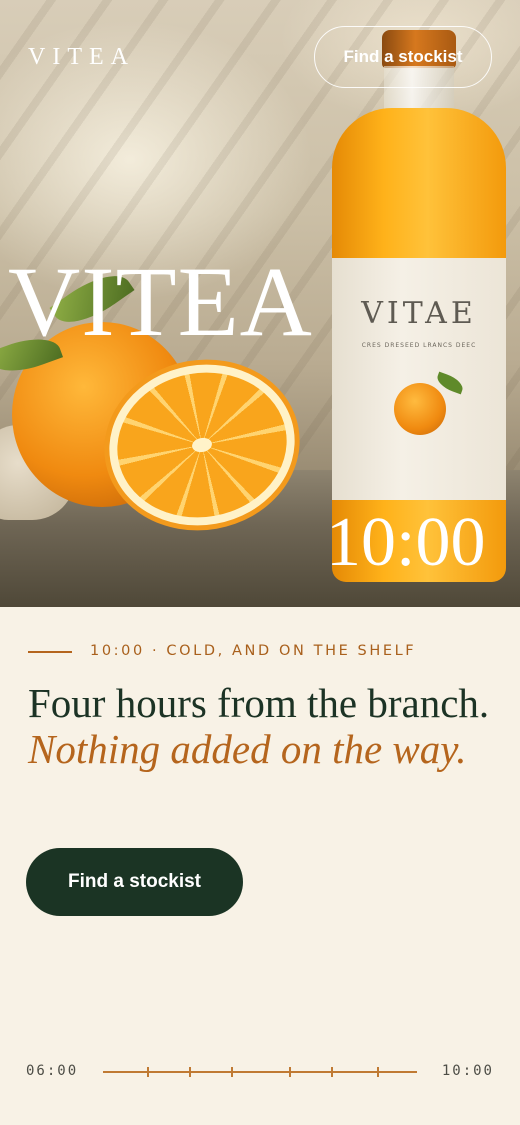 This screenshot has height=1125, width=520. Describe the element at coordinates (406, 542) in the screenshot. I see `hero-time-display: 10:00` at that location.